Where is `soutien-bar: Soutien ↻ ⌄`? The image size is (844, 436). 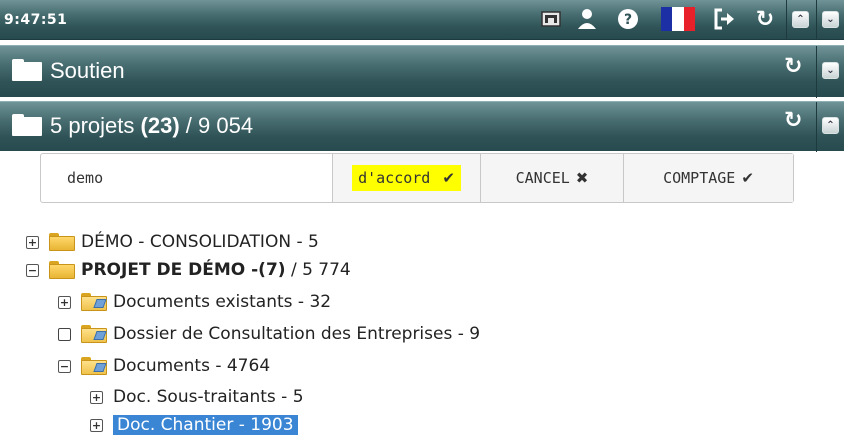 soutien-bar: Soutien ↻ ⌄ is located at coordinates (422, 71).